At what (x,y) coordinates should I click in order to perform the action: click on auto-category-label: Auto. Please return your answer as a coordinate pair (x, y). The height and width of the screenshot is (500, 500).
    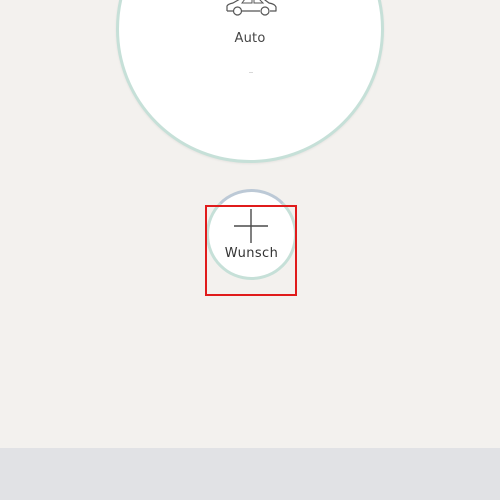
    Looking at the image, I should click on (250, 38).